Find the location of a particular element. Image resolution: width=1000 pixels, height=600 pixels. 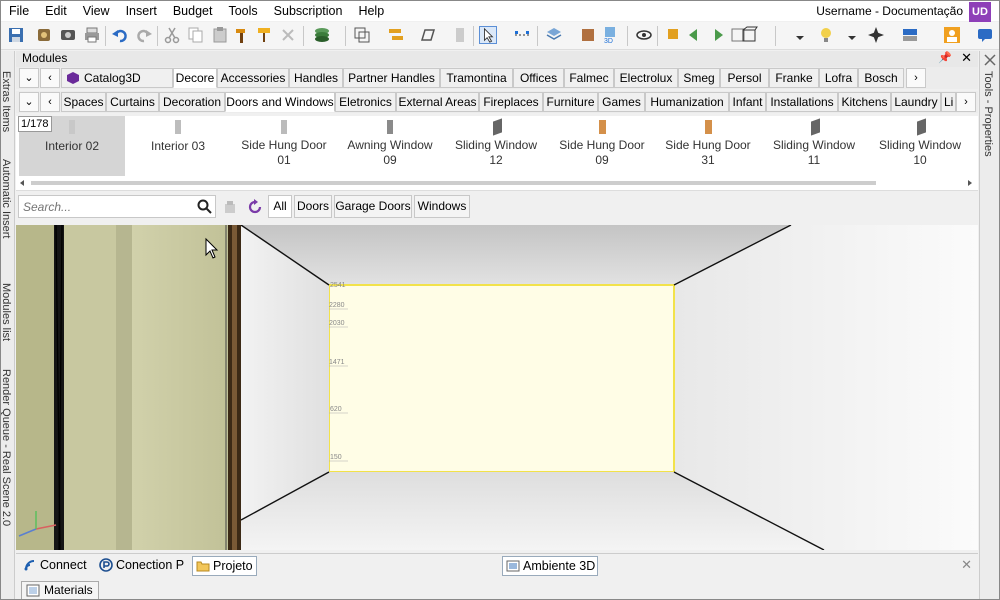

stack-icon is located at coordinates (554, 35).